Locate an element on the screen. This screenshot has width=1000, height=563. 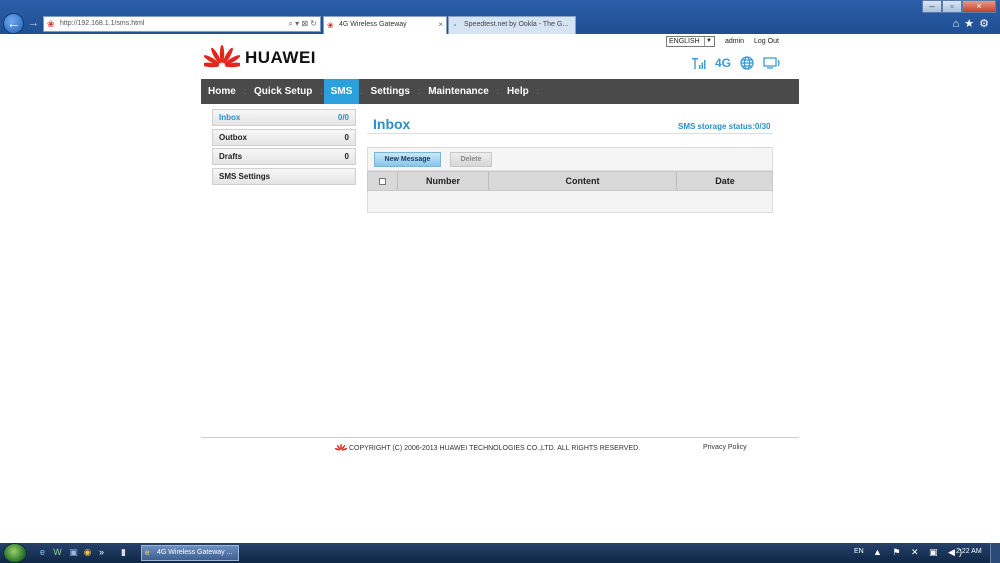
sms-sidebar: Inbox 0/0 Outbox 0 Drafts 0 SMS Settings is located at coordinates (284, 148).